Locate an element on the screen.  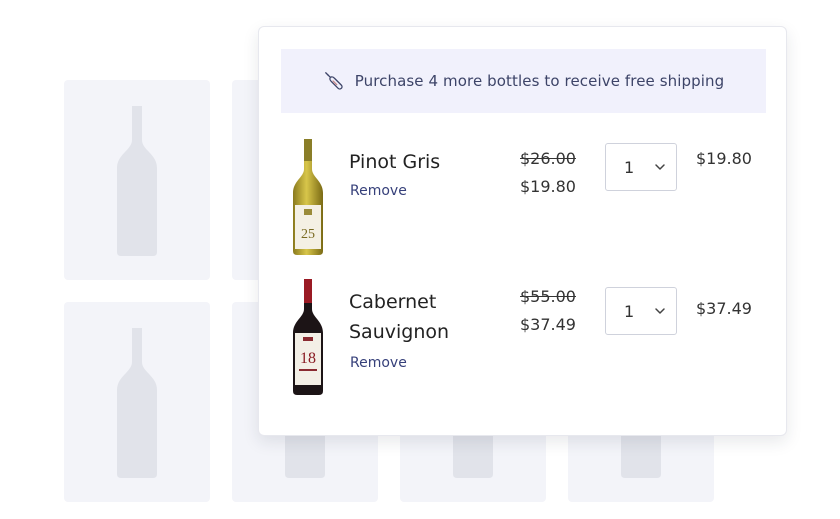
original-price: $26.00 is located at coordinates (548, 158).